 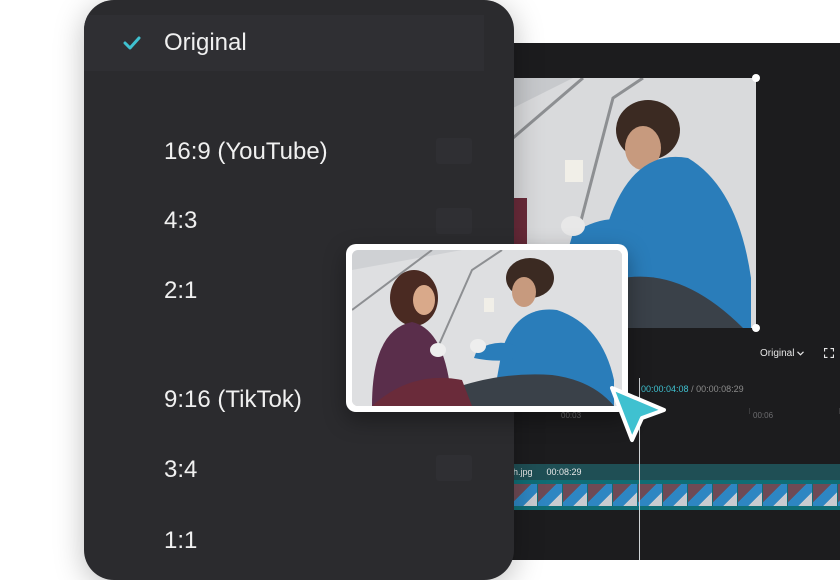 What do you see at coordinates (181, 469) in the screenshot?
I see `menu-item-label: 3:4` at bounding box center [181, 469].